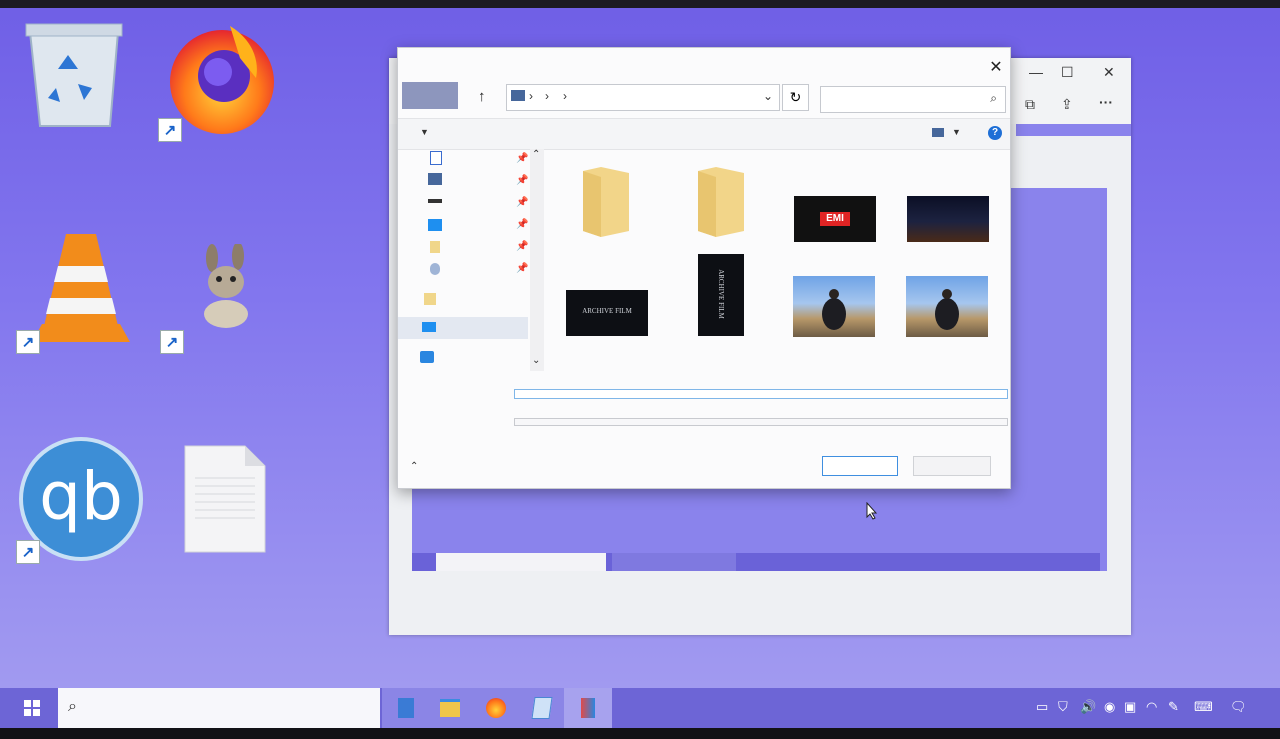 The height and width of the screenshot is (739, 1280). I want to click on file-name-input, so click(761, 394).